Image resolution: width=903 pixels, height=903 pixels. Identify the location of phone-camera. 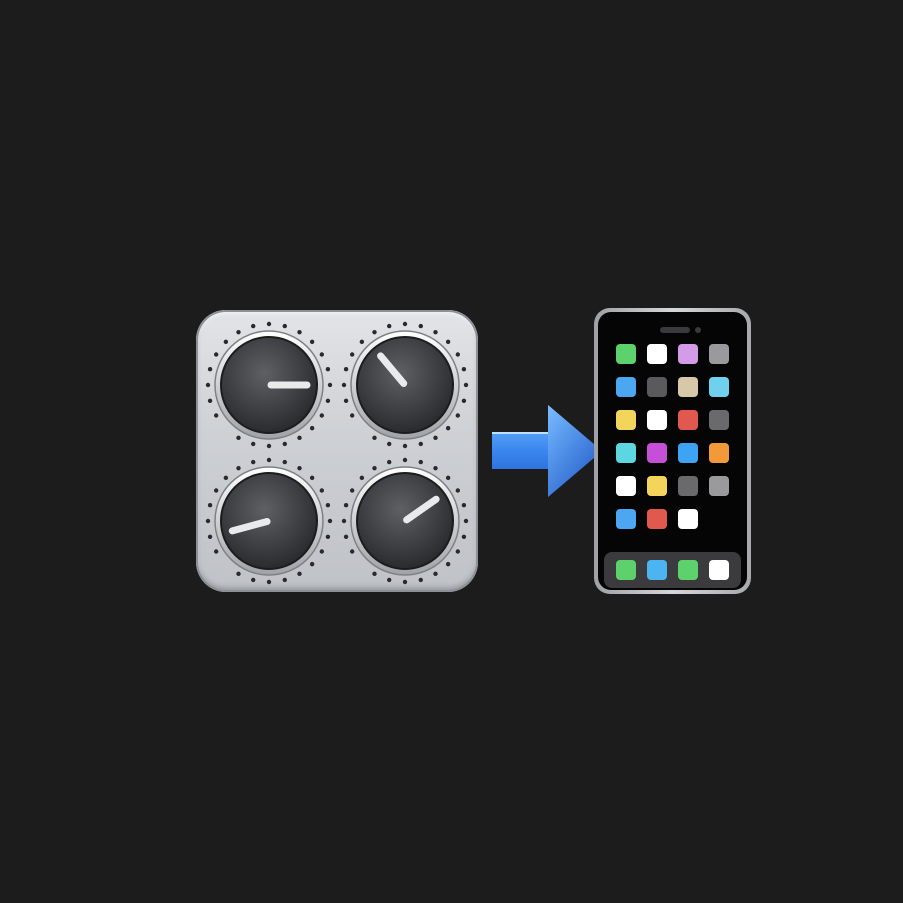
(698, 330).